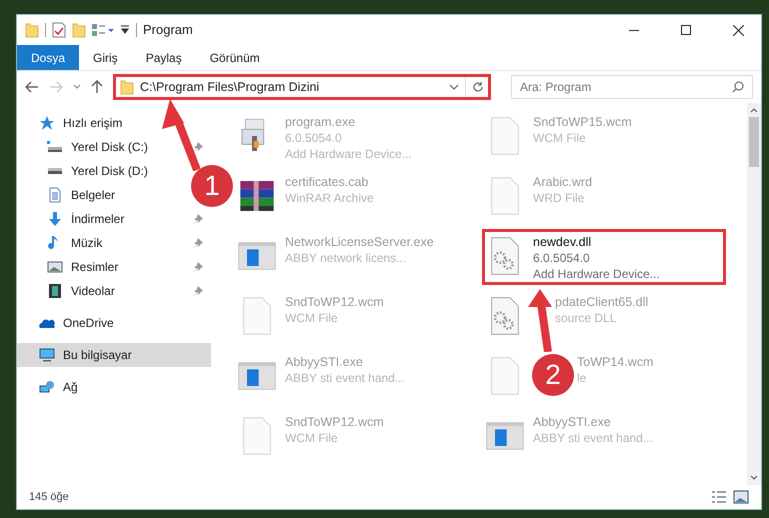 Image resolution: width=769 pixels, height=518 pixels. What do you see at coordinates (97, 147) in the screenshot?
I see `nav-item: Yerel Disk (C:)` at bounding box center [97, 147].